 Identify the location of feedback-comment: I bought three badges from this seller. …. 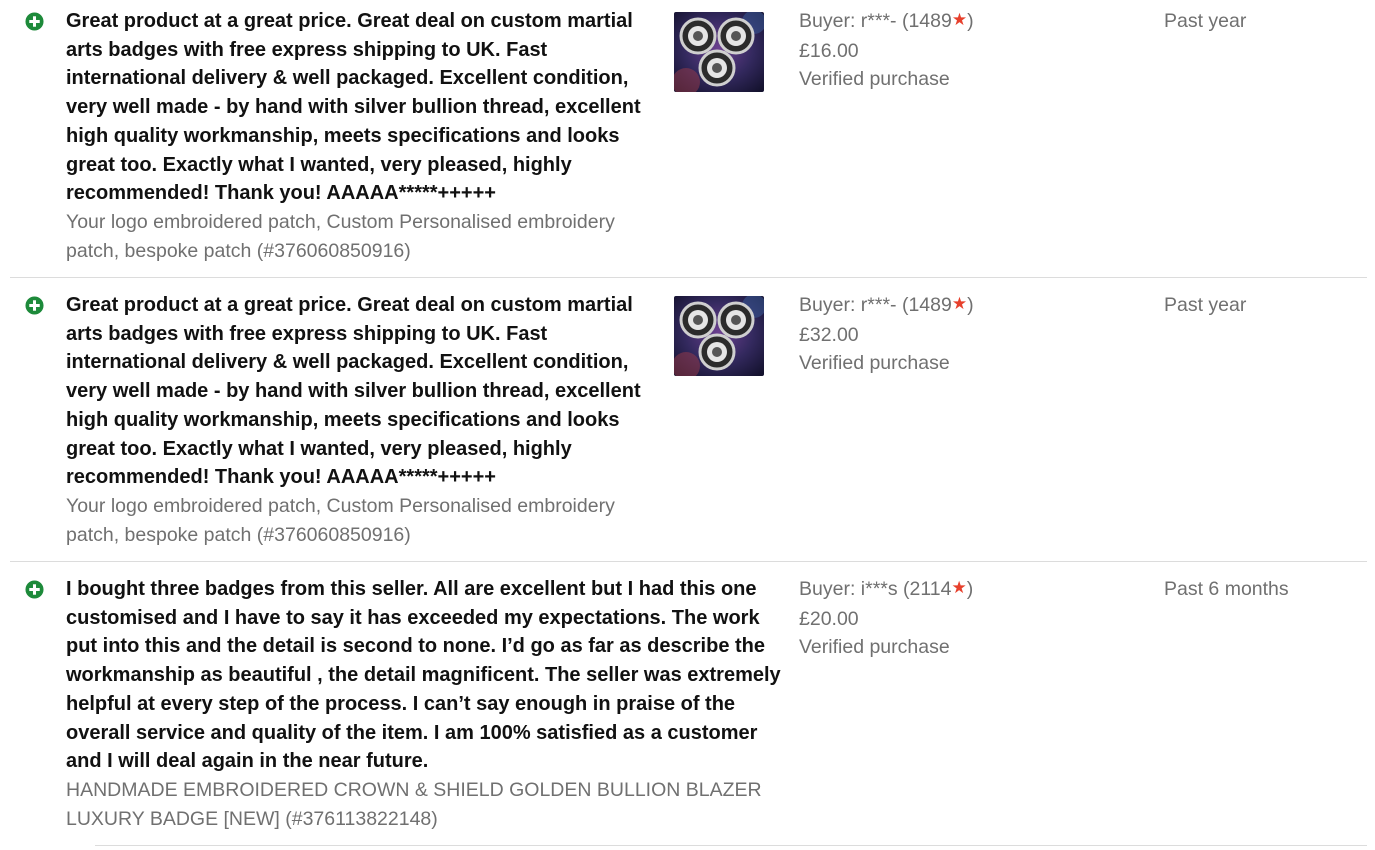
(423, 675).